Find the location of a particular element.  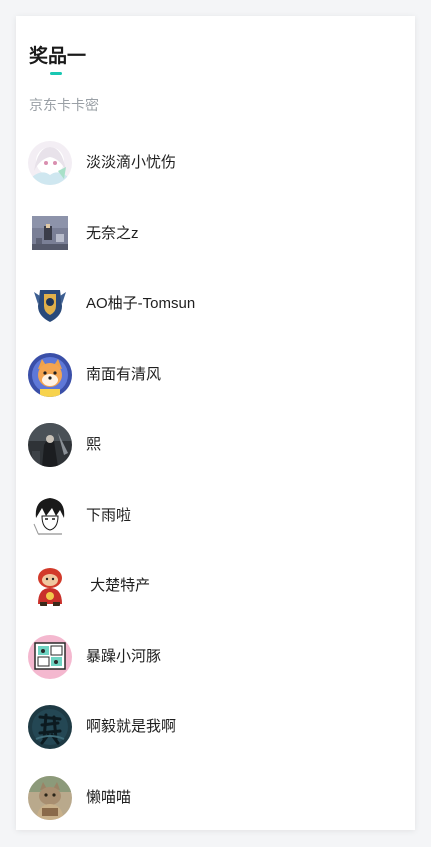

winner-name: 无奈之z is located at coordinates (112, 233).